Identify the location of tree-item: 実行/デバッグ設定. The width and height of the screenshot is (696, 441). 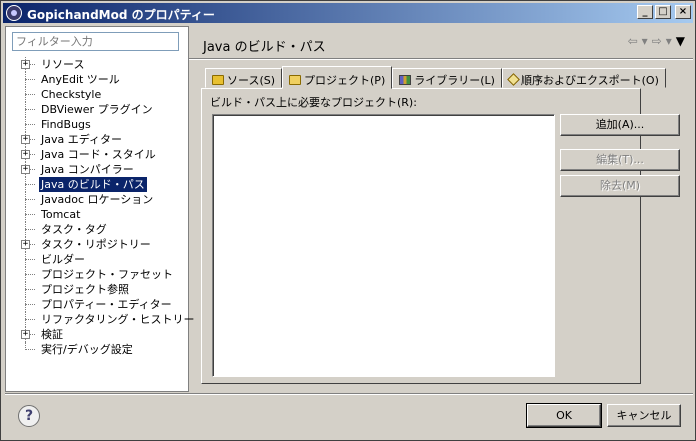
(101, 349).